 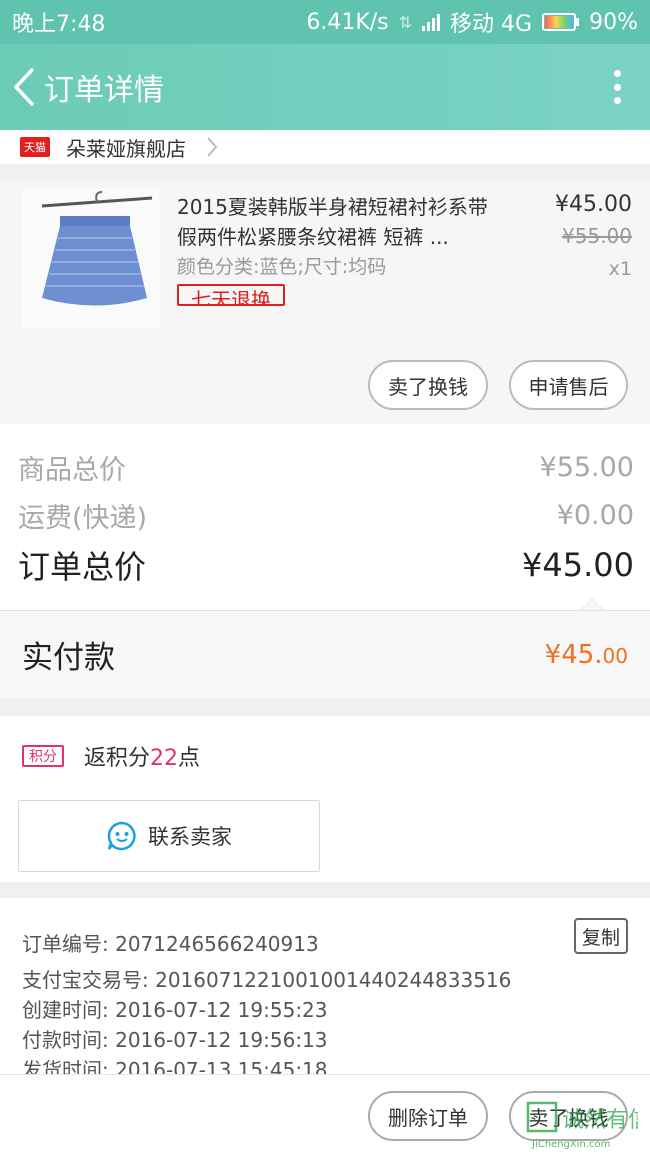 What do you see at coordinates (175, 1040) in the screenshot?
I see `paid-time: 付款时间: 2016-07-12 19:56:13` at bounding box center [175, 1040].